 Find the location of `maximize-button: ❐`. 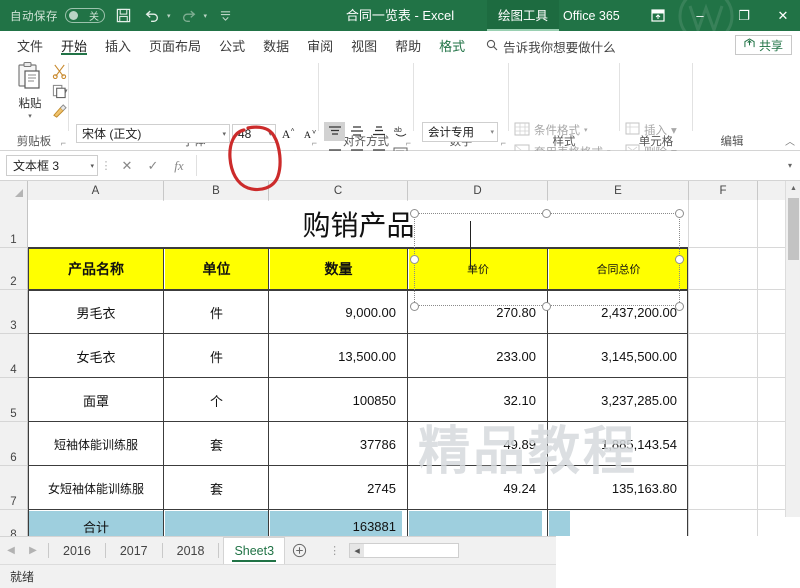

maximize-button: ❐ is located at coordinates (744, 15).